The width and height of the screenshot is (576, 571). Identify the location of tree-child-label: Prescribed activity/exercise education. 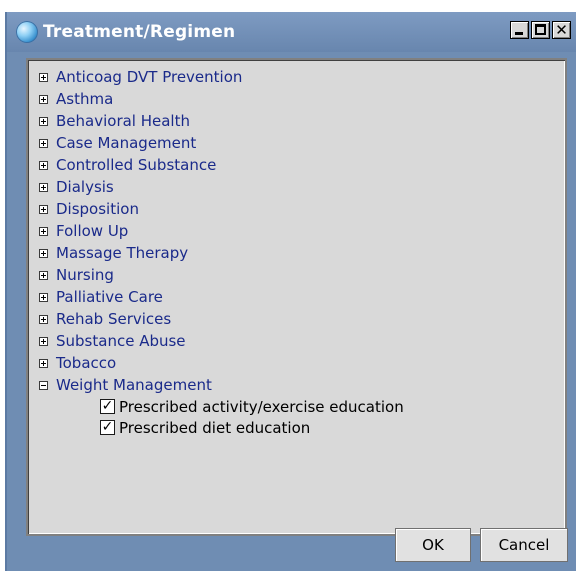
(261, 407).